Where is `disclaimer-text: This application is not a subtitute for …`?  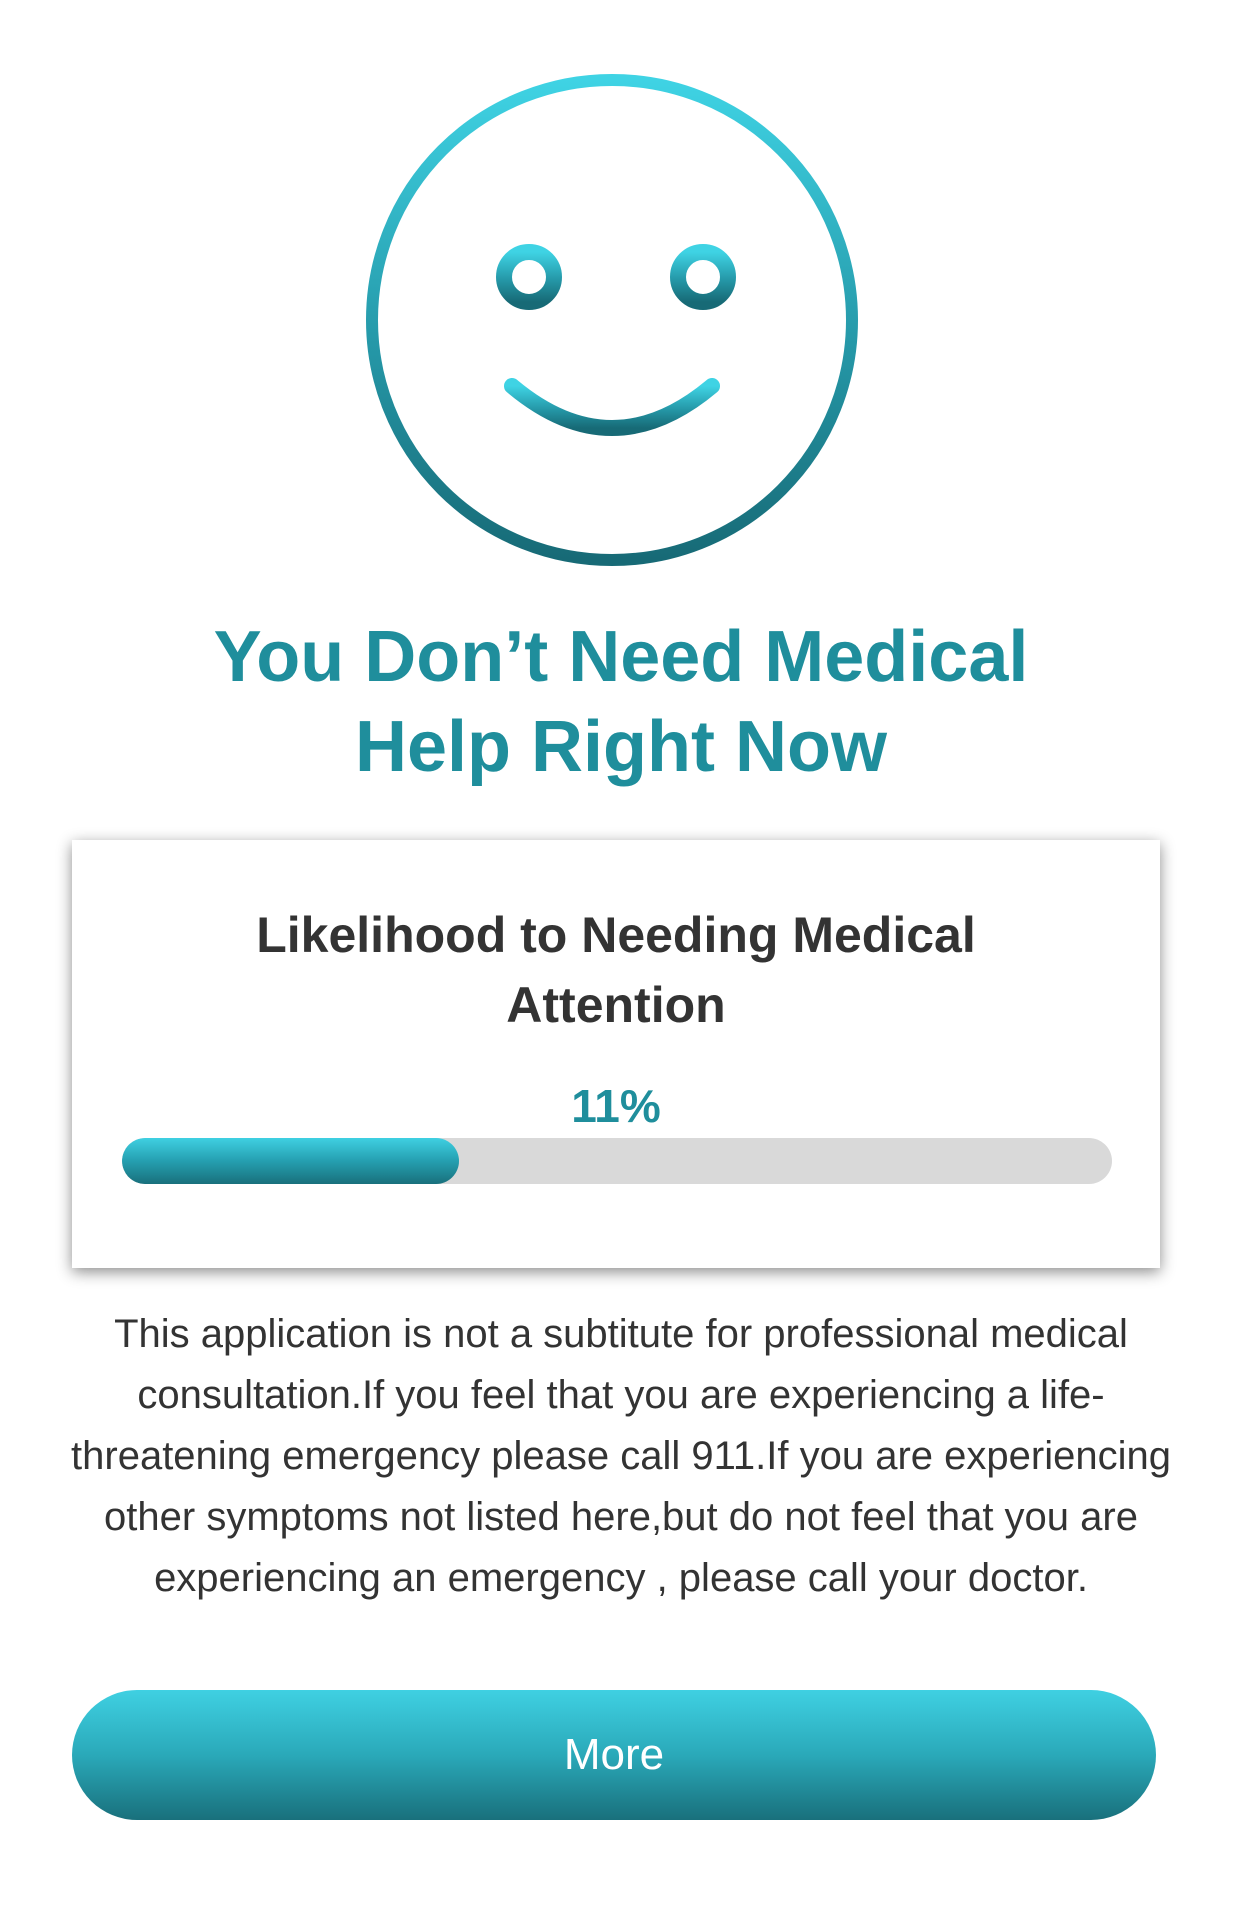 disclaimer-text: This application is not a subtitute for … is located at coordinates (621, 1456).